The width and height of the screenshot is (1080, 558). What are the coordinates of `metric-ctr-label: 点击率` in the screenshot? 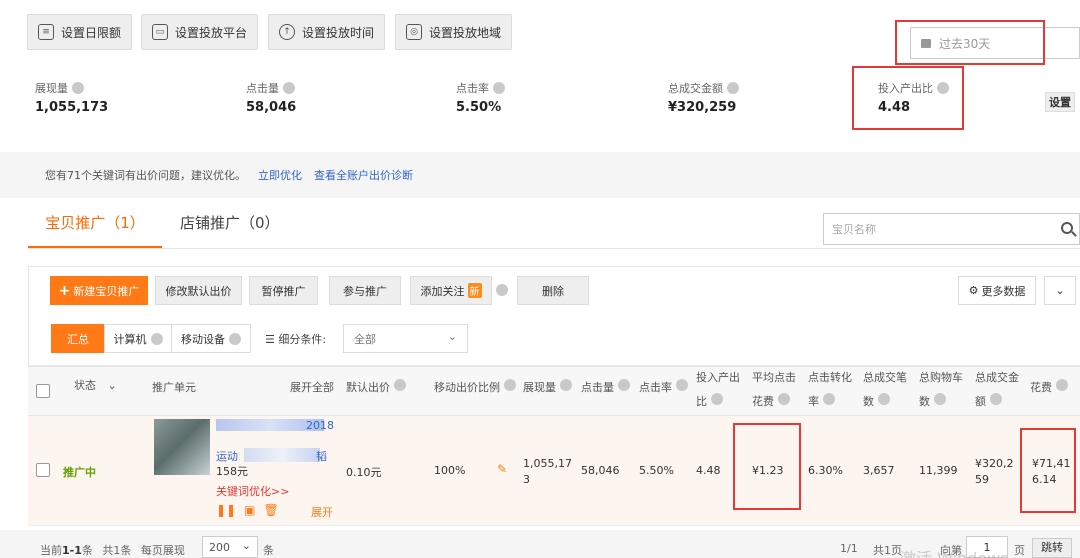 It's located at (480, 88).